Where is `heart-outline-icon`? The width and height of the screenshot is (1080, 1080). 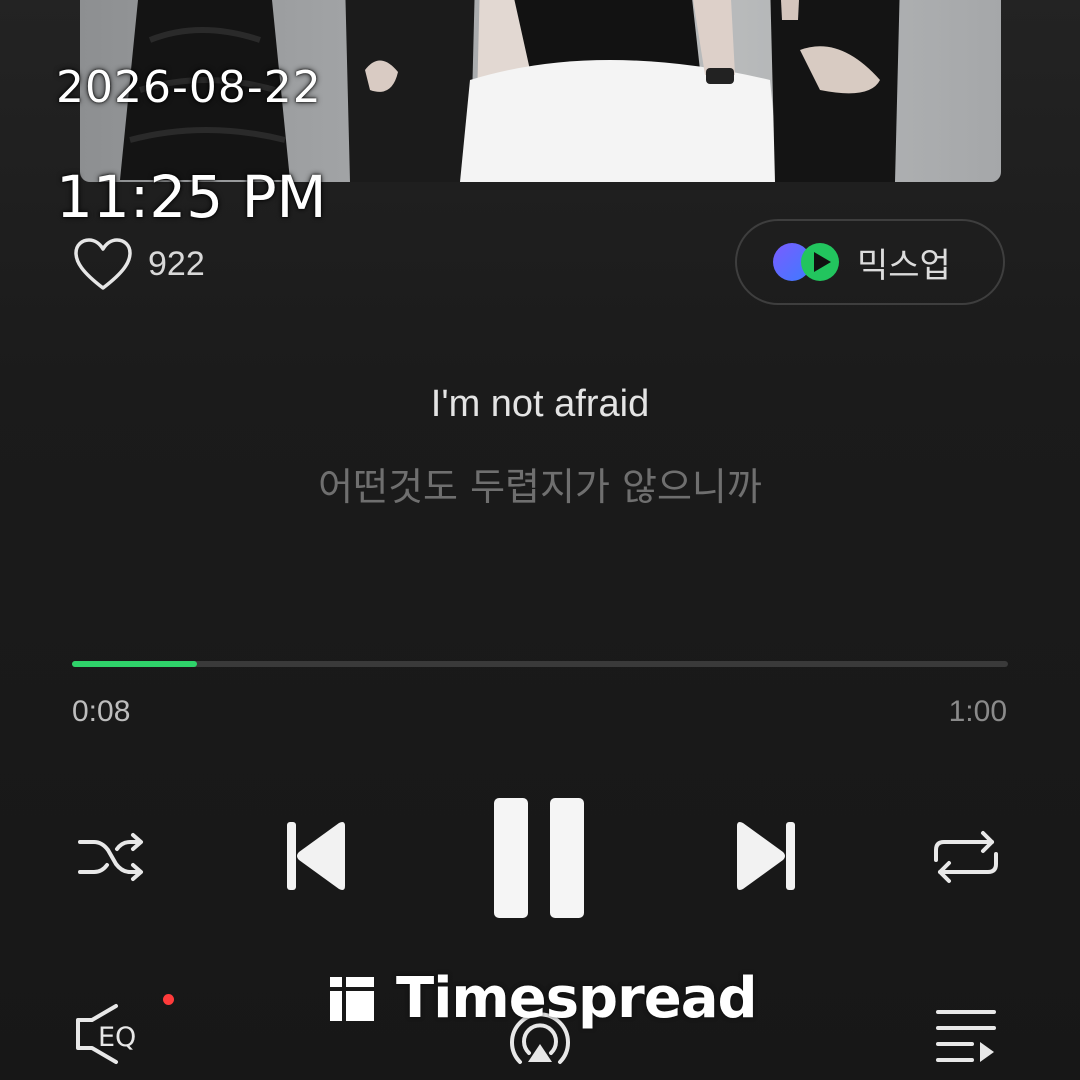 heart-outline-icon is located at coordinates (103, 264).